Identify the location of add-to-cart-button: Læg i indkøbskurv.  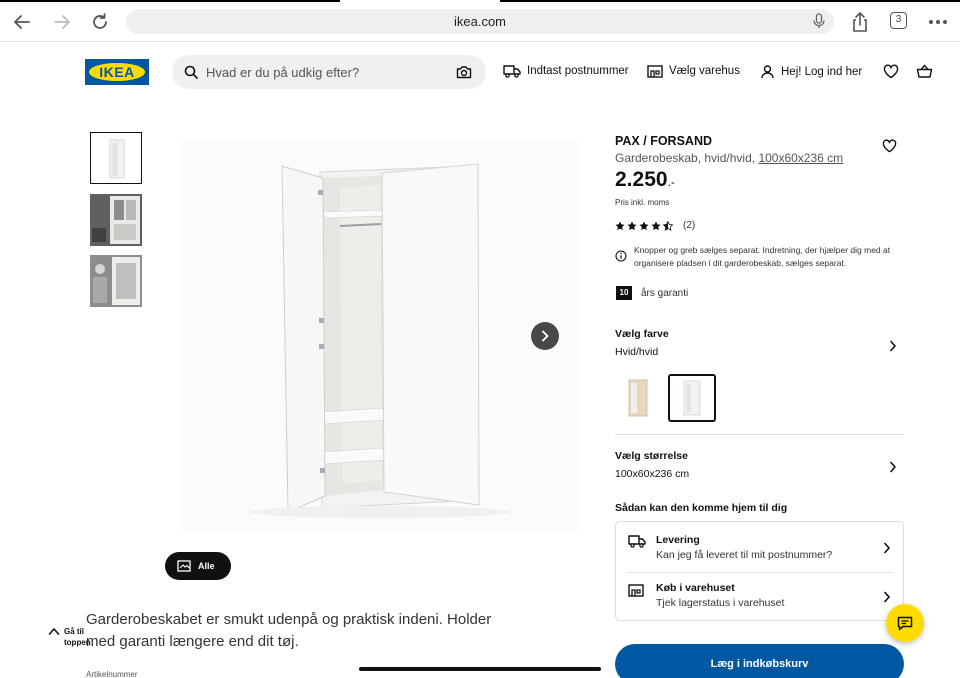
(759, 661).